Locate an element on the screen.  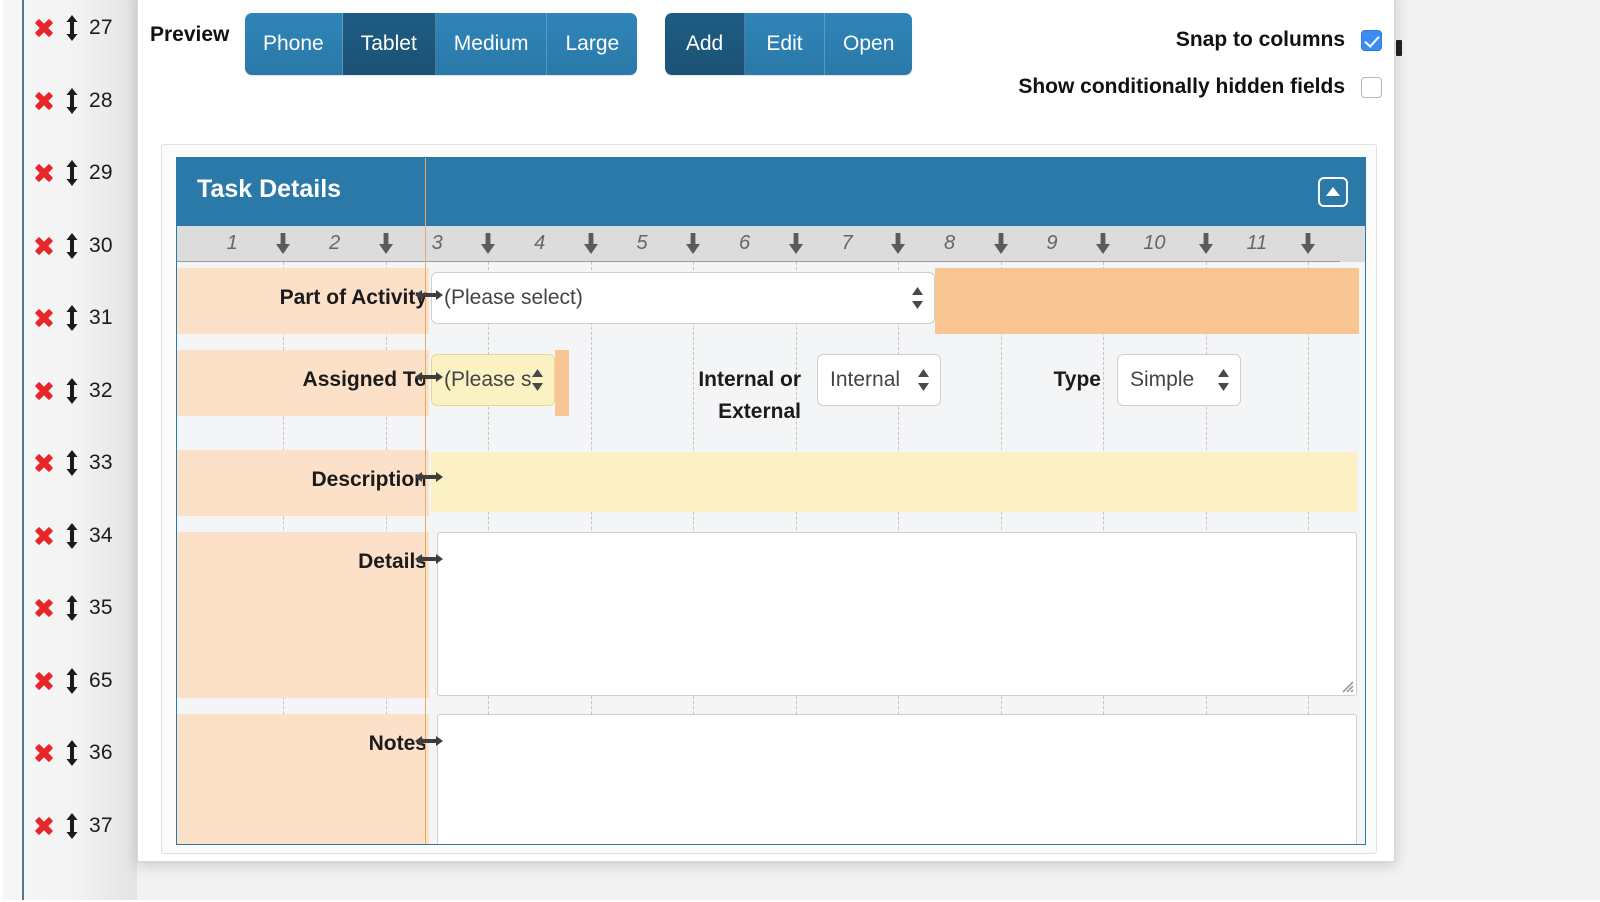
snap-to-columns-row: Snap to columns is located at coordinates (1279, 40).